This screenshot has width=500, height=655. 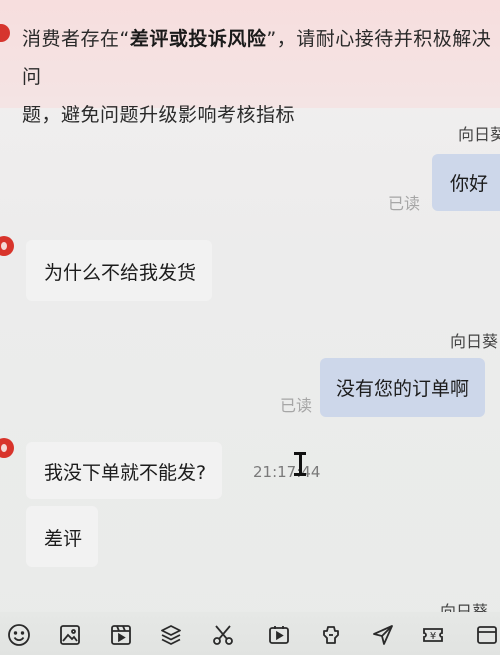 I want to click on message-bubble-outgoing: 没有您的订单啊, so click(x=403, y=387).